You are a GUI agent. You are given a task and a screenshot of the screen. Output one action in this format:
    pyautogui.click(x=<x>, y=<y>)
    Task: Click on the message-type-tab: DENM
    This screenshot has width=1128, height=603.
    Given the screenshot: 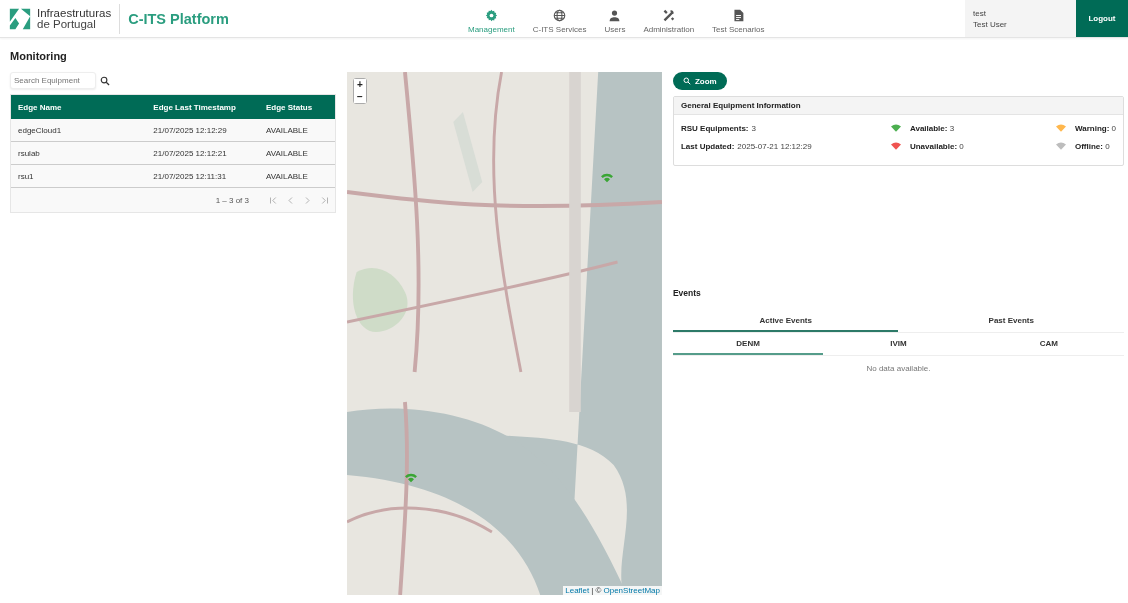 What is the action you would take?
    pyautogui.click(x=748, y=344)
    